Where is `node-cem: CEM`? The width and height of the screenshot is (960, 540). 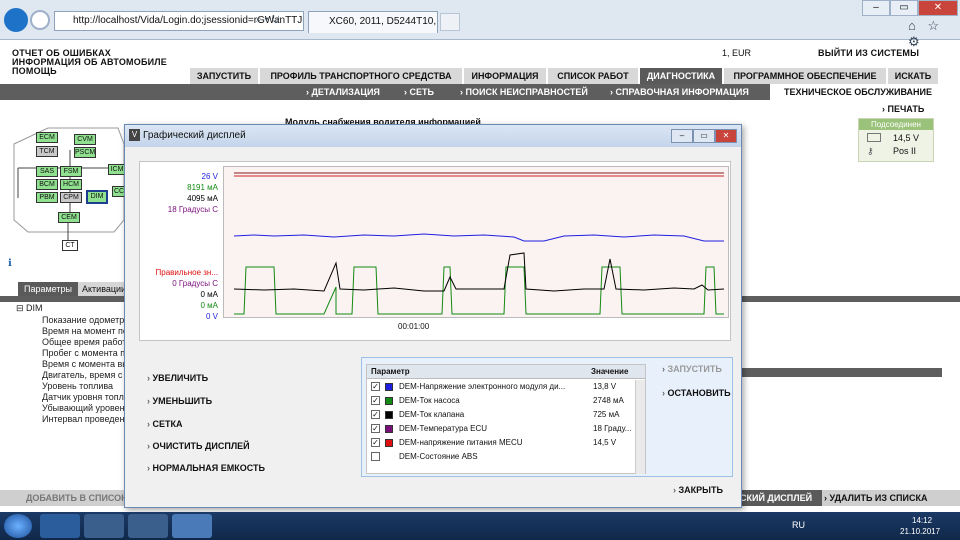
node-cem: CEM is located at coordinates (69, 217).